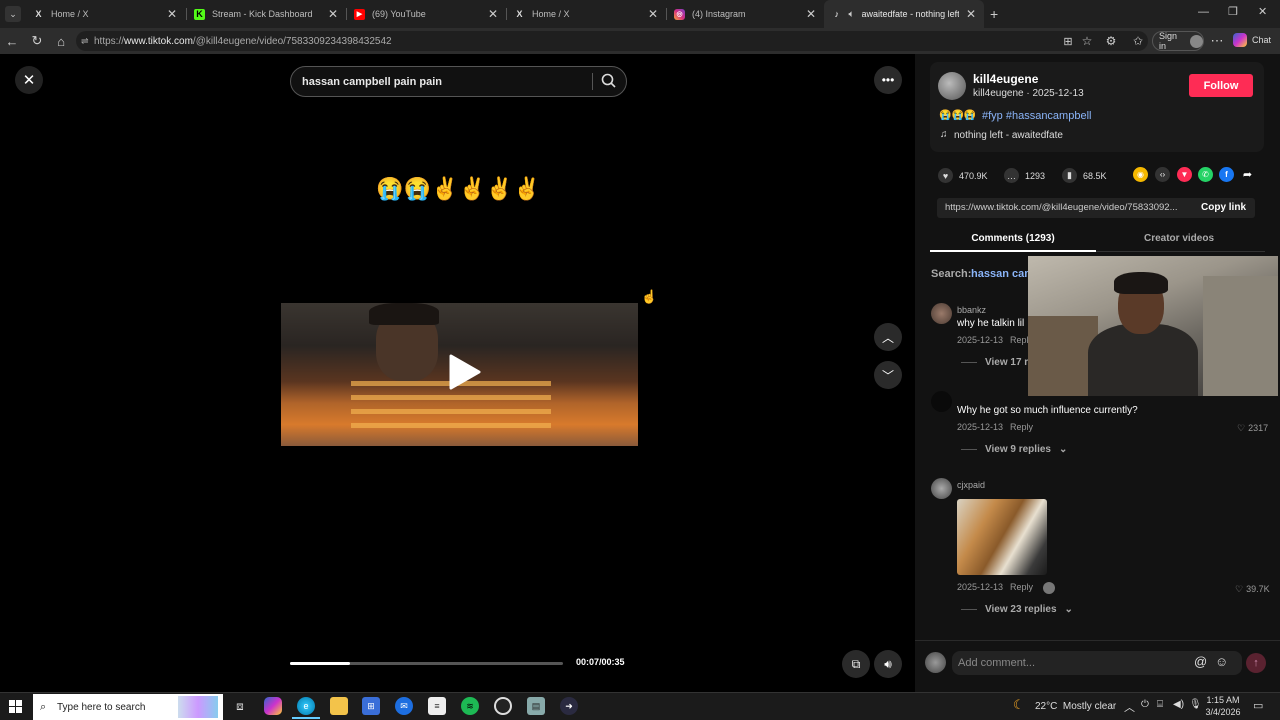 This screenshot has height=720, width=1280. What do you see at coordinates (1008, 135) in the screenshot?
I see `sound-link: nothing left - awaitedfate` at bounding box center [1008, 135].